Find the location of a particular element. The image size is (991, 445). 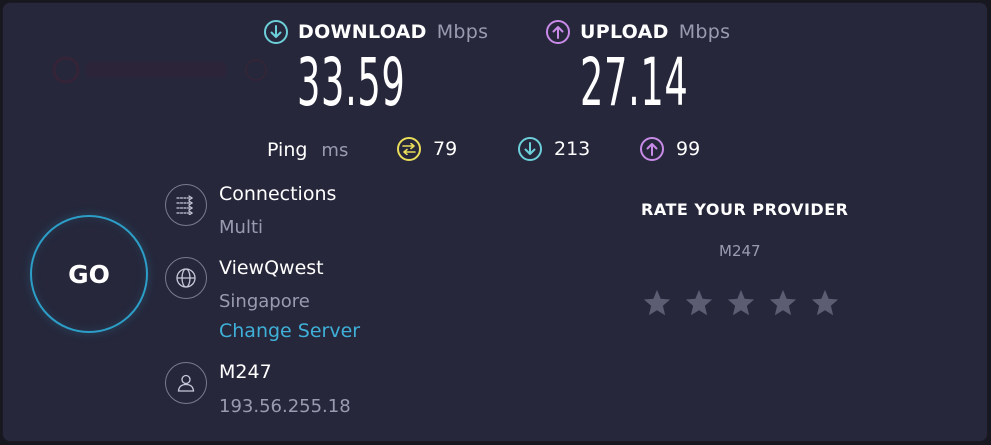

server-location: Singapore is located at coordinates (264, 301).